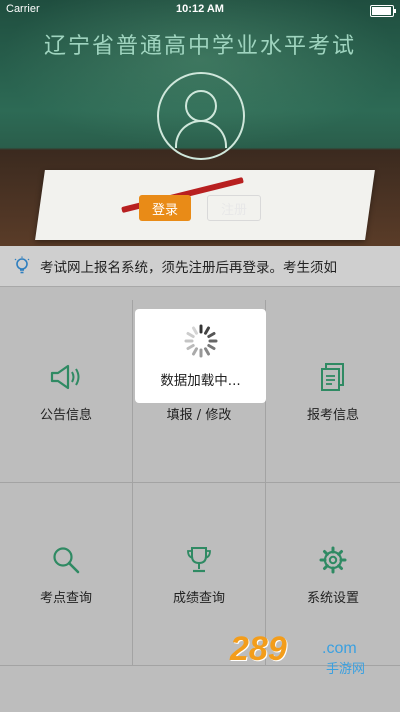 Image resolution: width=400 pixels, height=712 pixels. What do you see at coordinates (65, 415) in the screenshot?
I see `menu-item-label: 公告信息` at bounding box center [65, 415].